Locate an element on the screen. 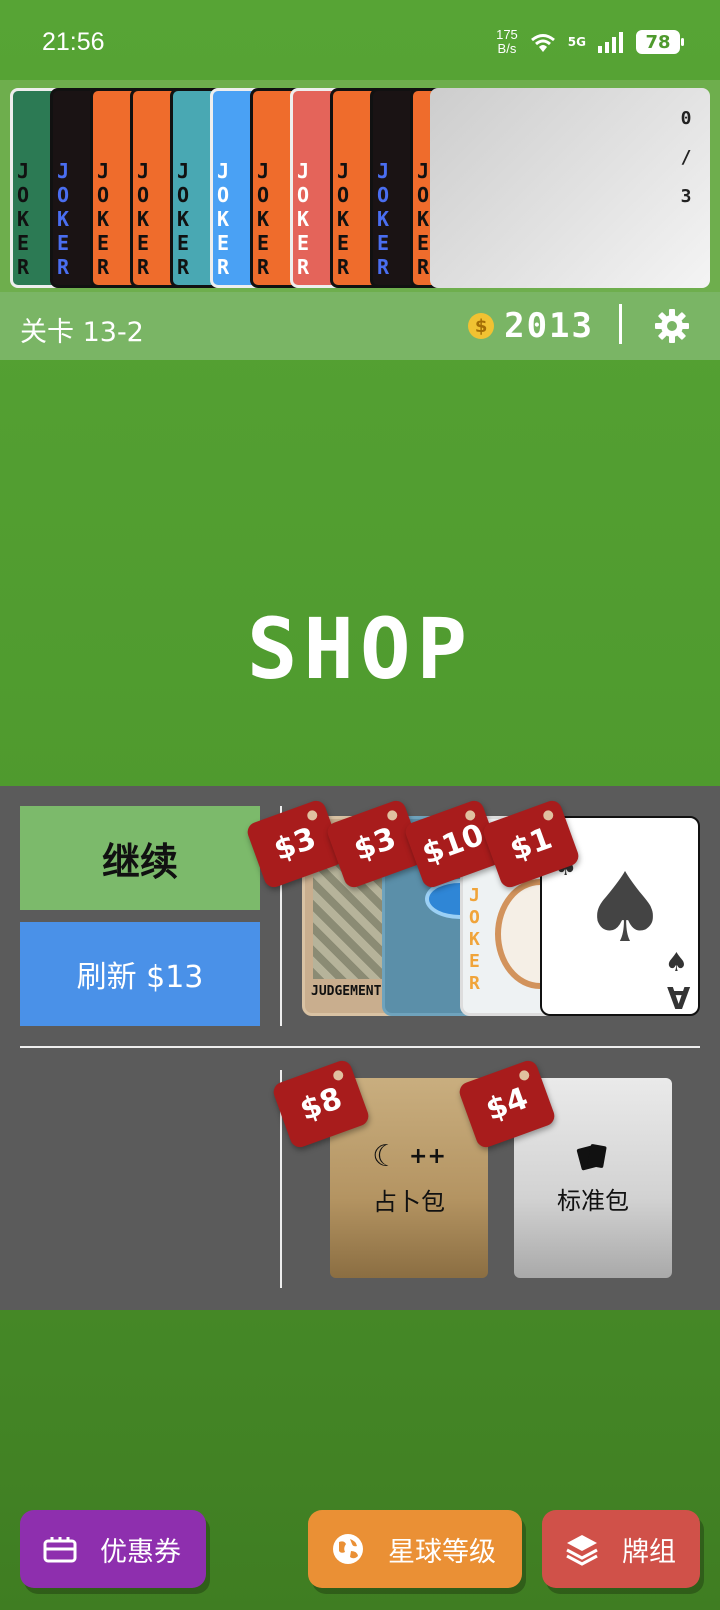 This screenshot has height=1610, width=720. battery-icon: 78 is located at coordinates (660, 42).